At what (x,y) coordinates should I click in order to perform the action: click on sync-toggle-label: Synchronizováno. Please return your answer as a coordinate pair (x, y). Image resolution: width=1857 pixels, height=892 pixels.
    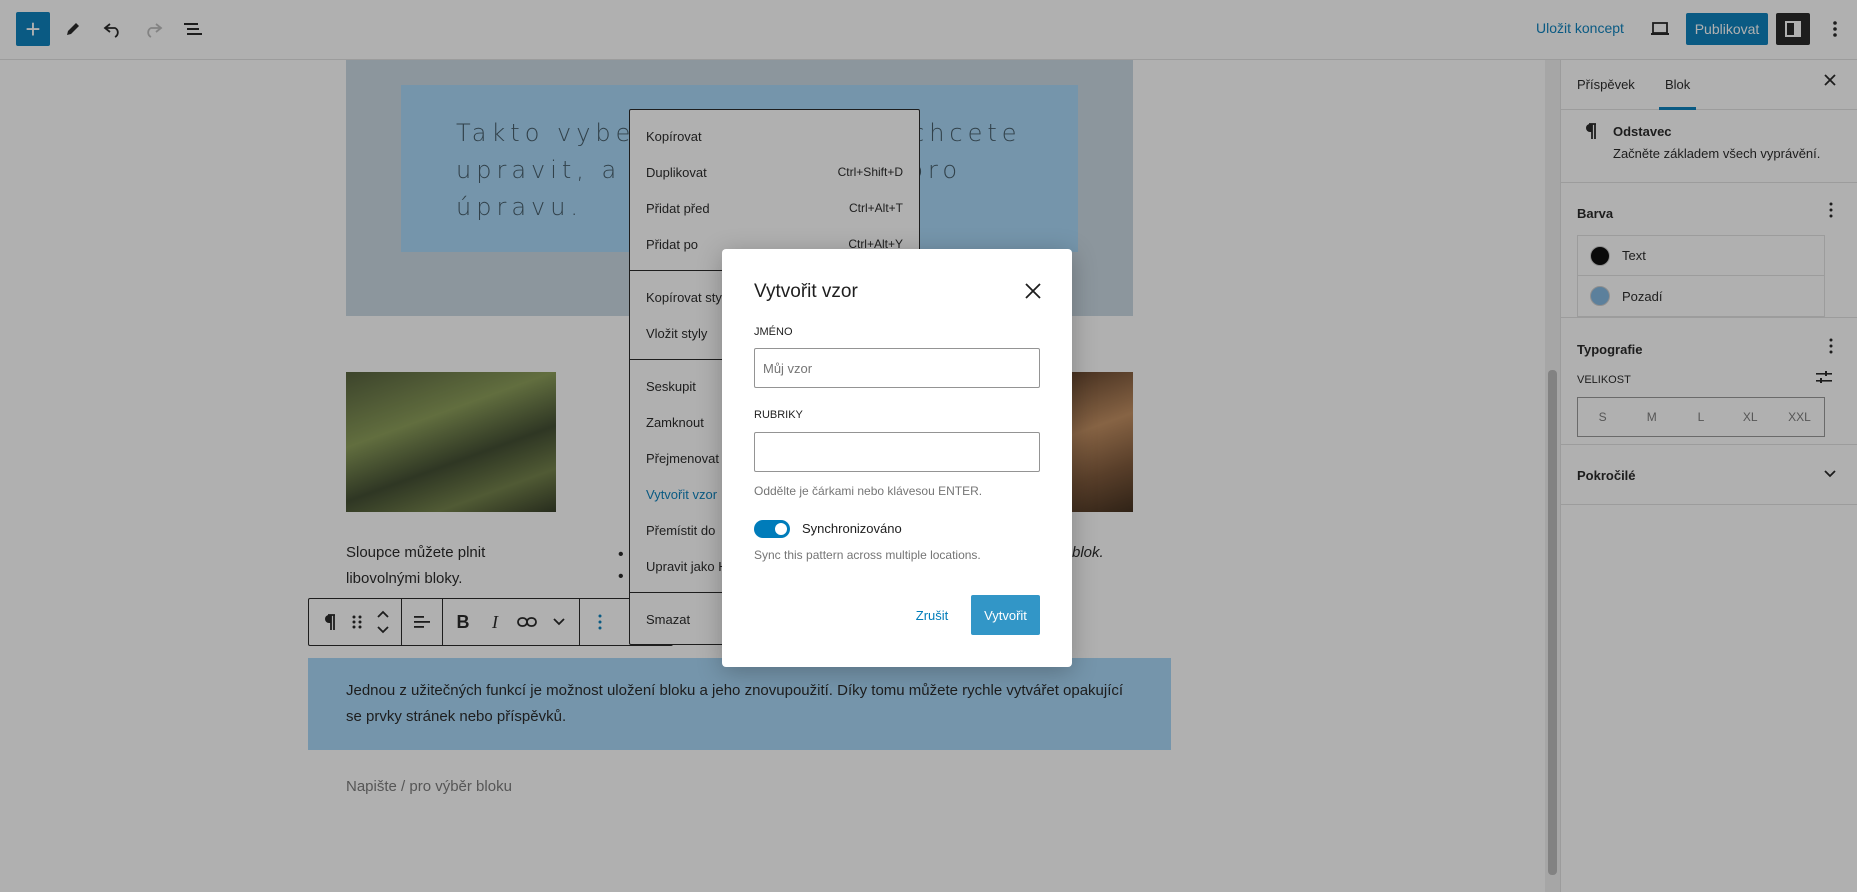
    Looking at the image, I should click on (852, 528).